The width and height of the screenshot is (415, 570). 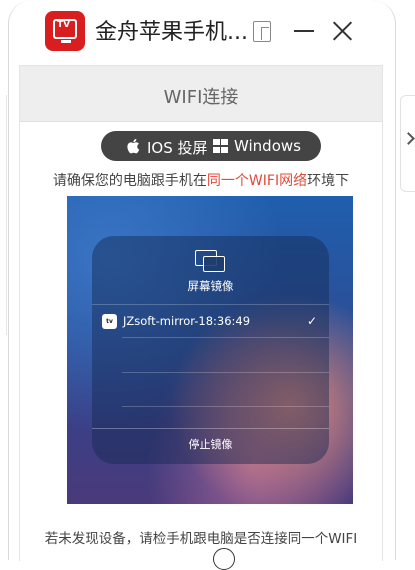 What do you see at coordinates (224, 559) in the screenshot?
I see `help-icon` at bounding box center [224, 559].